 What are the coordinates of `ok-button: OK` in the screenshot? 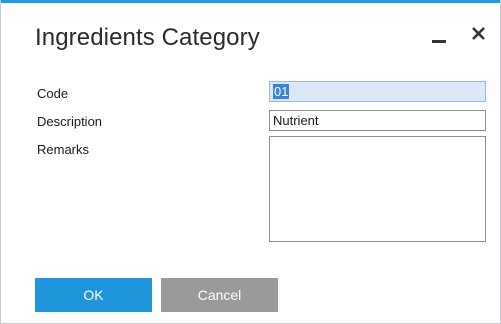 It's located at (93, 295).